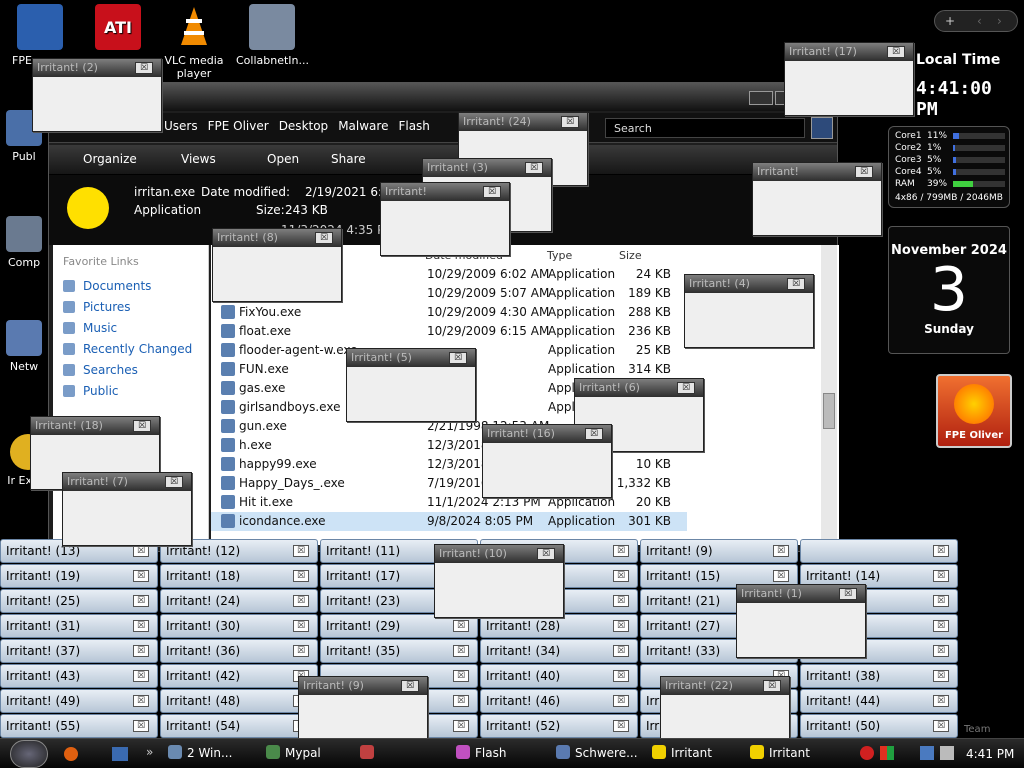 Image resolution: width=1024 pixels, height=768 pixels. Describe the element at coordinates (547, 461) in the screenshot. I see `irritant-popup: Irritant! (16) ☒` at that location.